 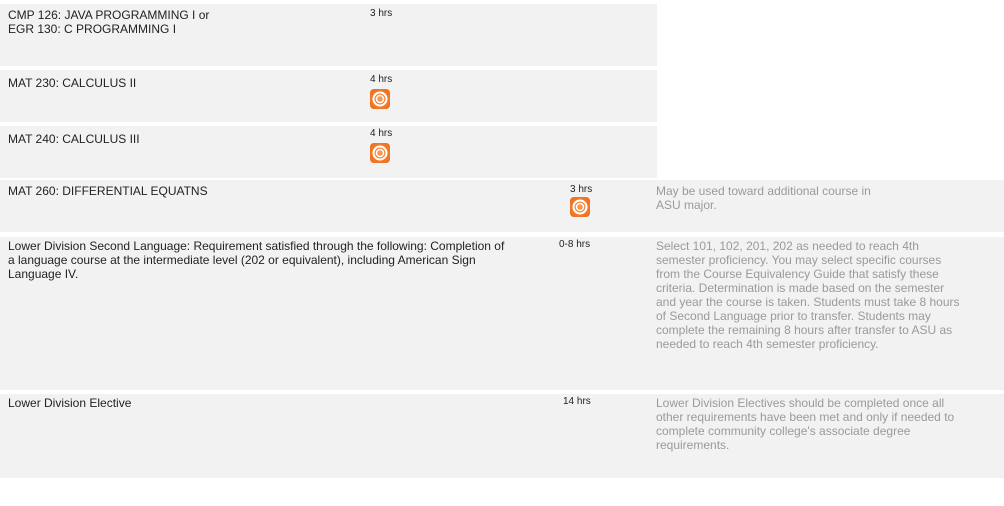 What do you see at coordinates (577, 401) in the screenshot?
I see `course-hours: 14 hrs` at bounding box center [577, 401].